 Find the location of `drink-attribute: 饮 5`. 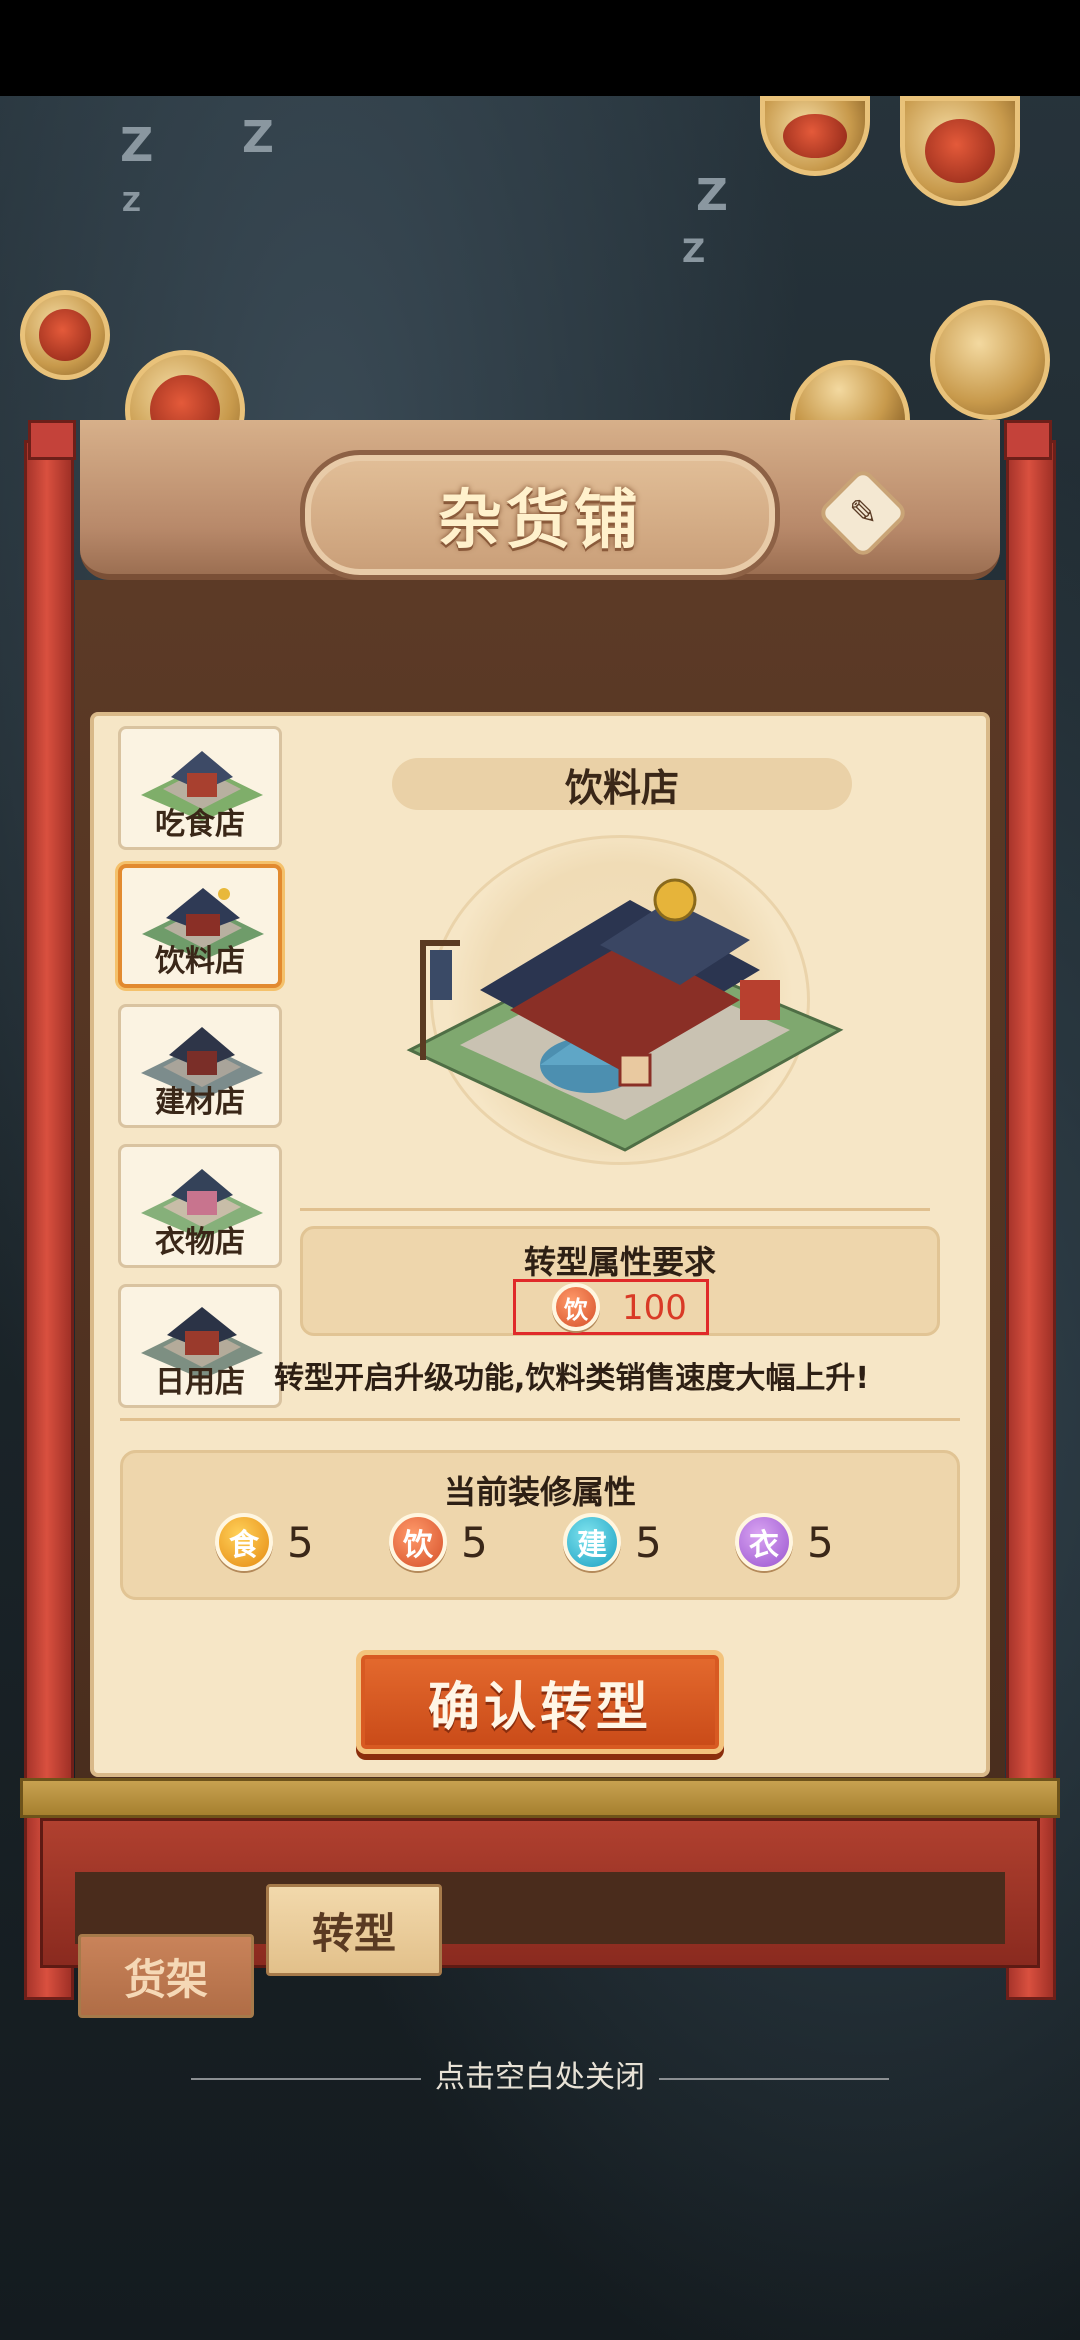

drink-attribute: 饮 5 is located at coordinates (438, 1542).